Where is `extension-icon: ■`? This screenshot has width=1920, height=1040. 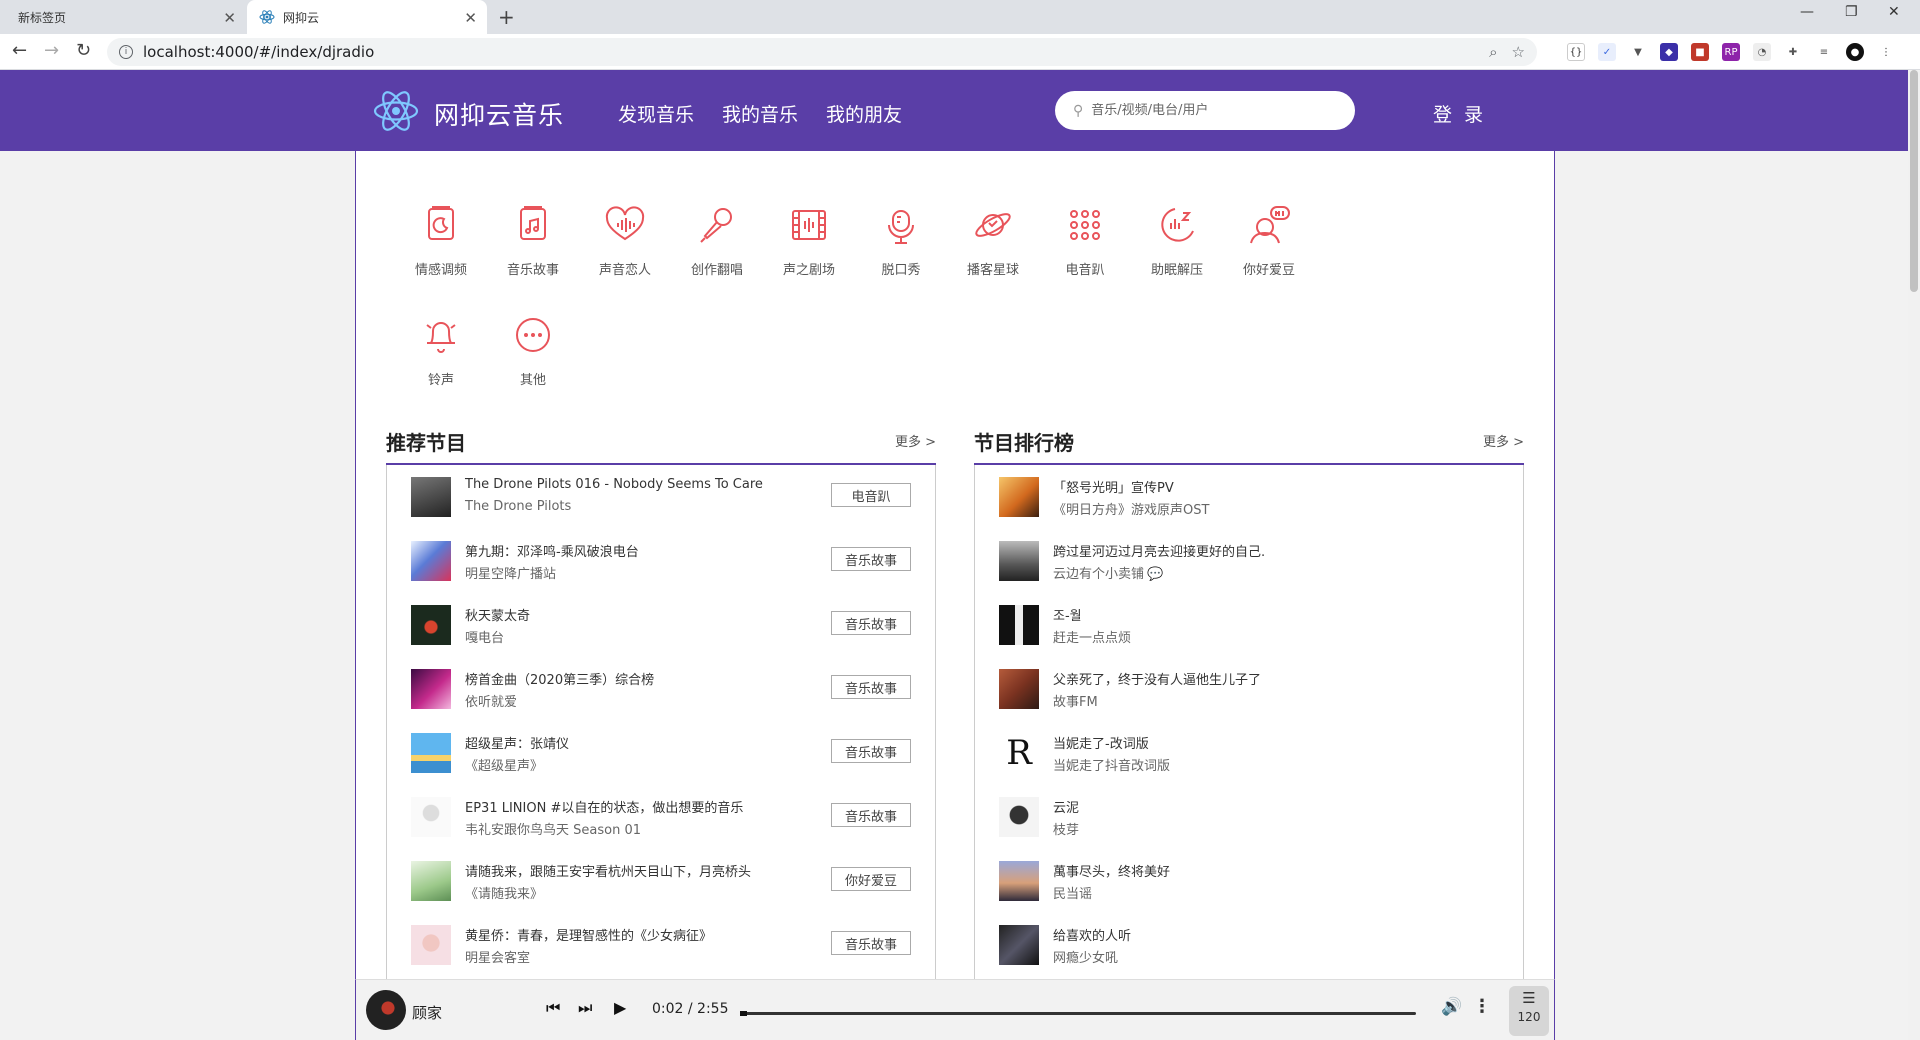 extension-icon: ■ is located at coordinates (1700, 52).